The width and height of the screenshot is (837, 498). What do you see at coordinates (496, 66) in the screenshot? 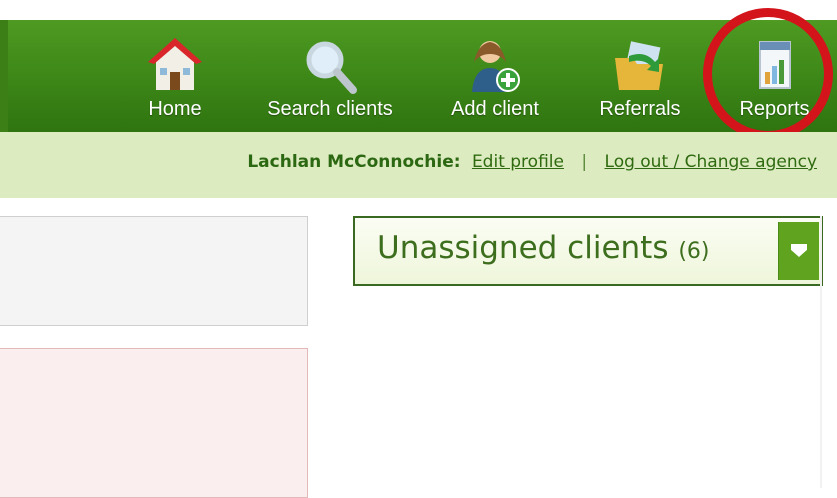
I see `add-person-icon` at bounding box center [496, 66].